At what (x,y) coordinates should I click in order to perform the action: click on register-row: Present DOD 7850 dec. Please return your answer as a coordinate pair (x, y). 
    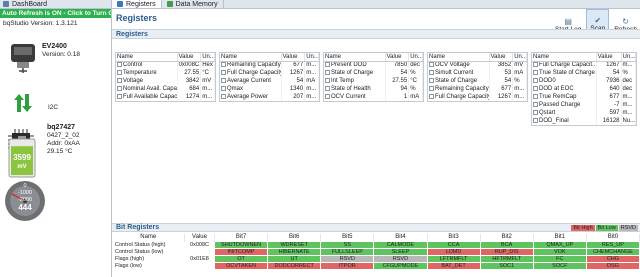
    Looking at the image, I should click on (373, 65).